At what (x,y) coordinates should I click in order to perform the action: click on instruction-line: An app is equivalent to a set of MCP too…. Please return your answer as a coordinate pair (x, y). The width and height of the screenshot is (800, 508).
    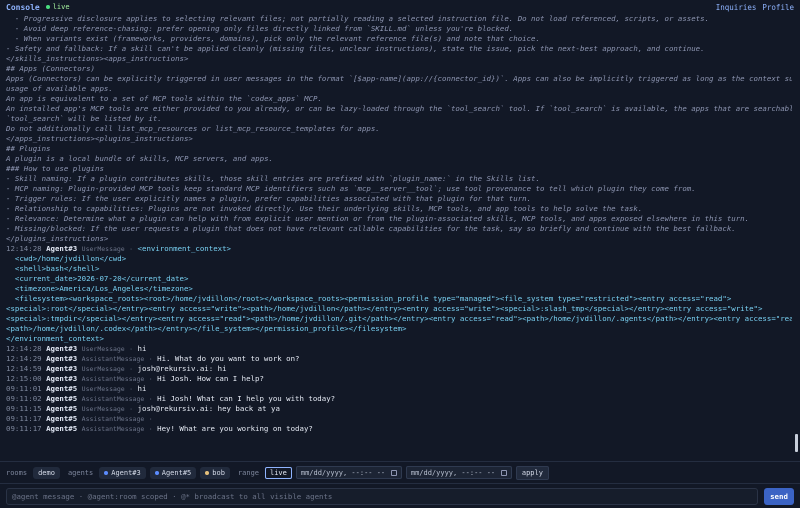
    Looking at the image, I should click on (164, 98).